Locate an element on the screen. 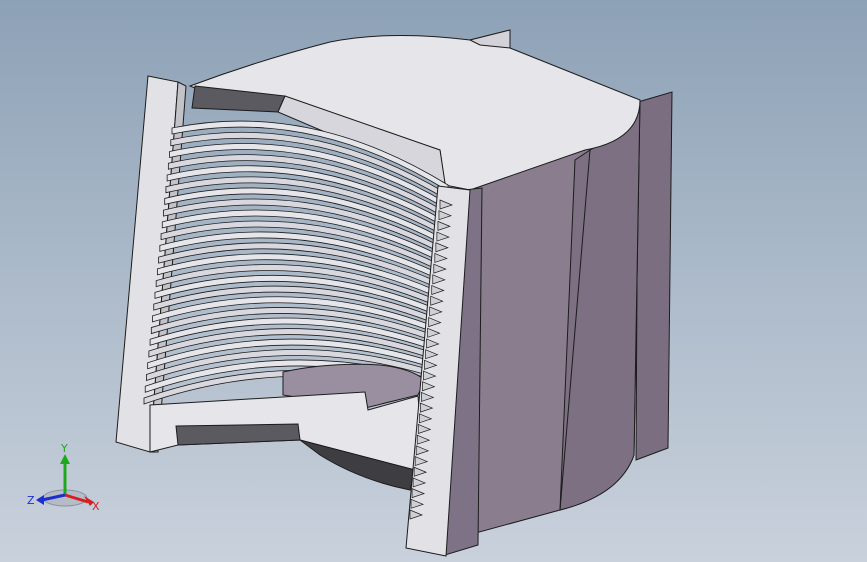 The height and width of the screenshot is (562, 867). z-axis-arrow is located at coordinates (40, 500).